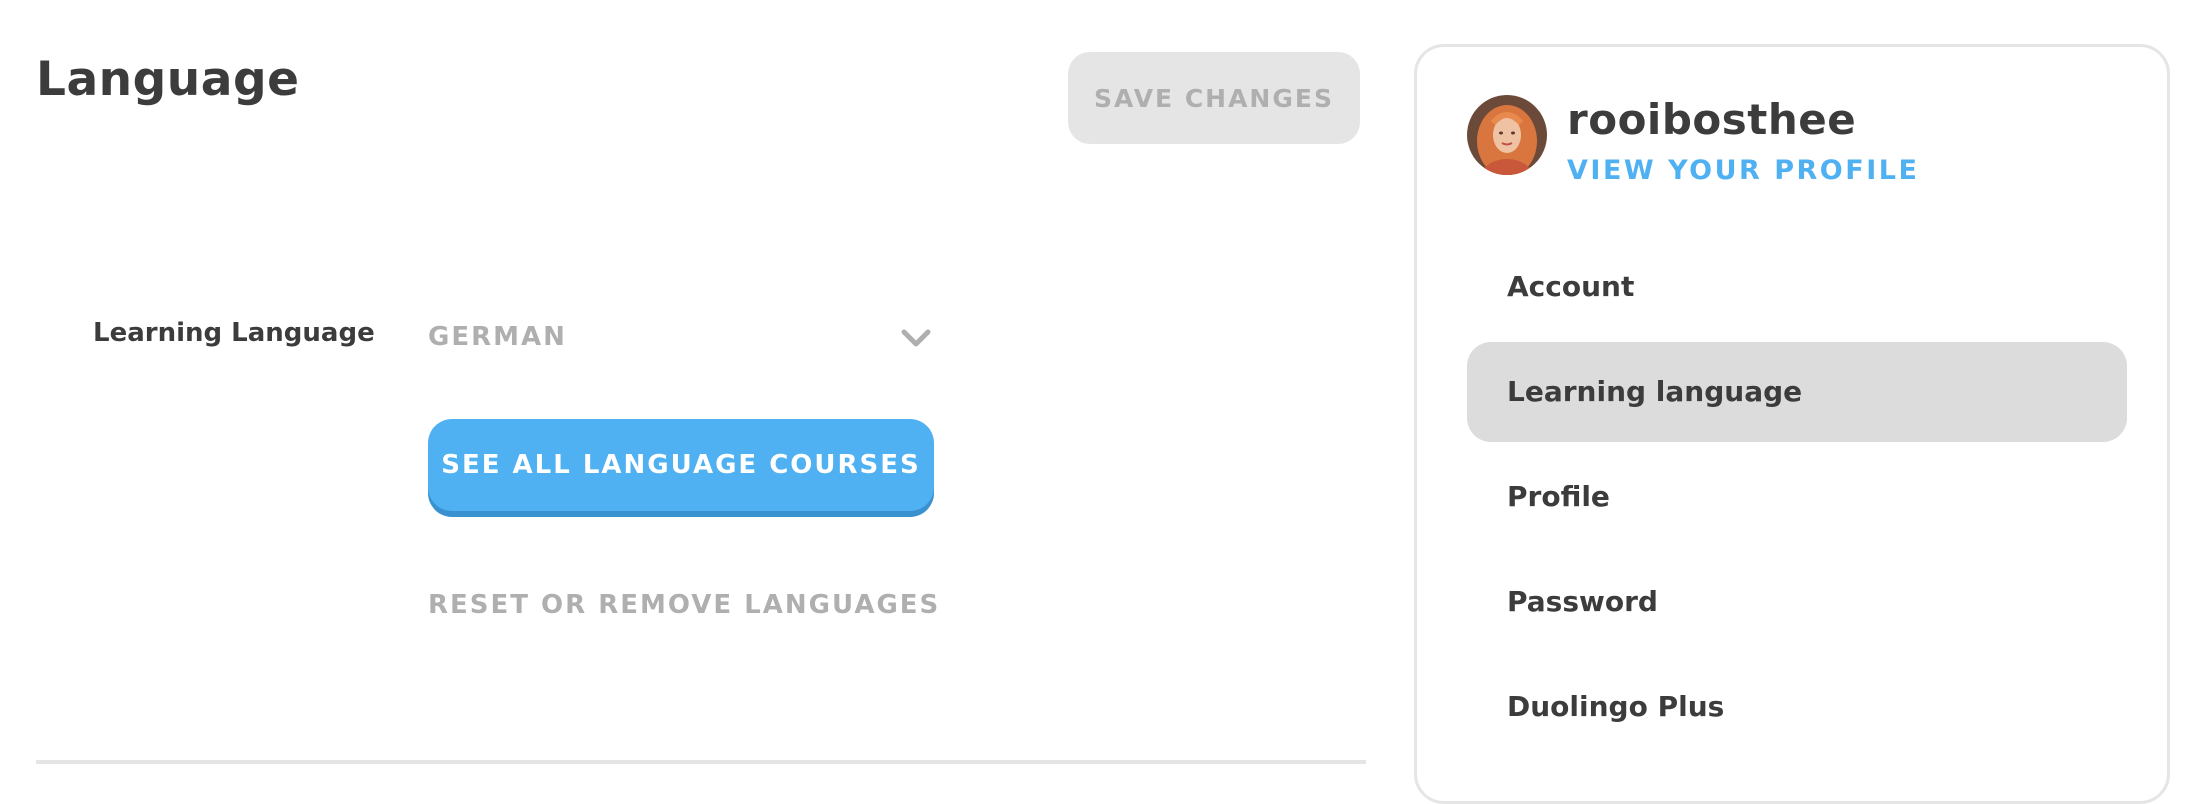  Describe the element at coordinates (684, 605) in the screenshot. I see `reset-remove-languages-link: RESET OR REMOVE LANGUAGES` at that location.